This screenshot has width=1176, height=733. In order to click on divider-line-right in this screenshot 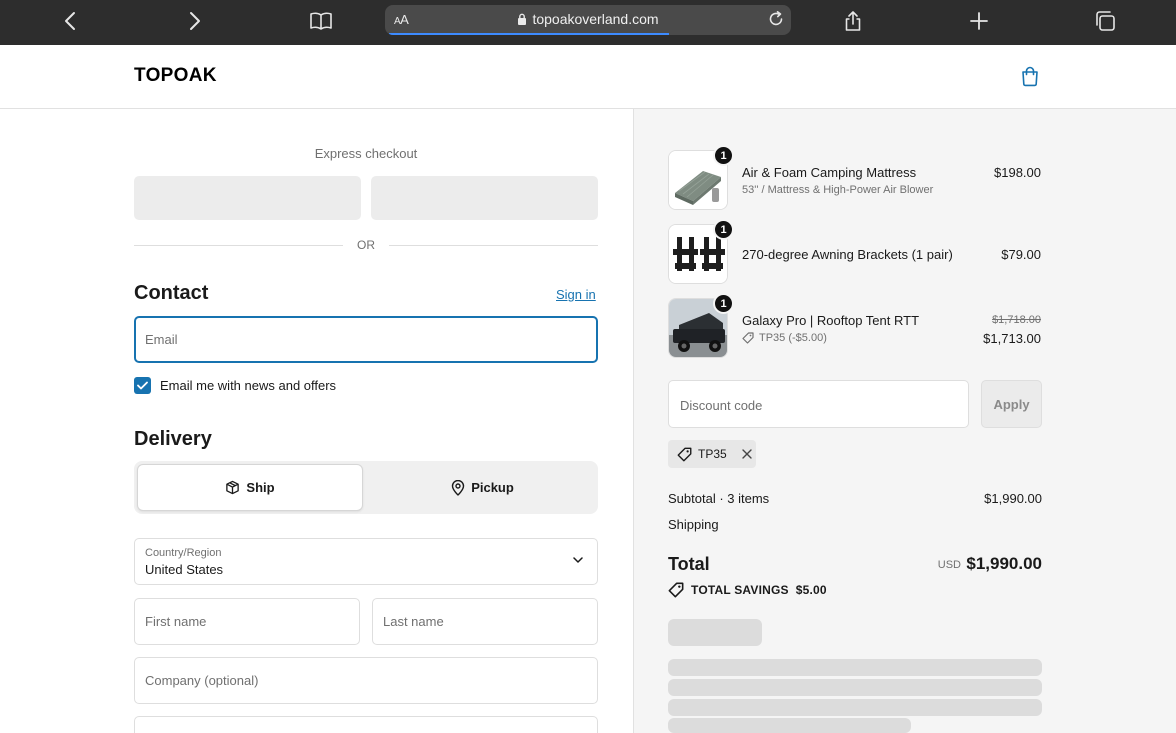, I will do `click(493, 245)`.